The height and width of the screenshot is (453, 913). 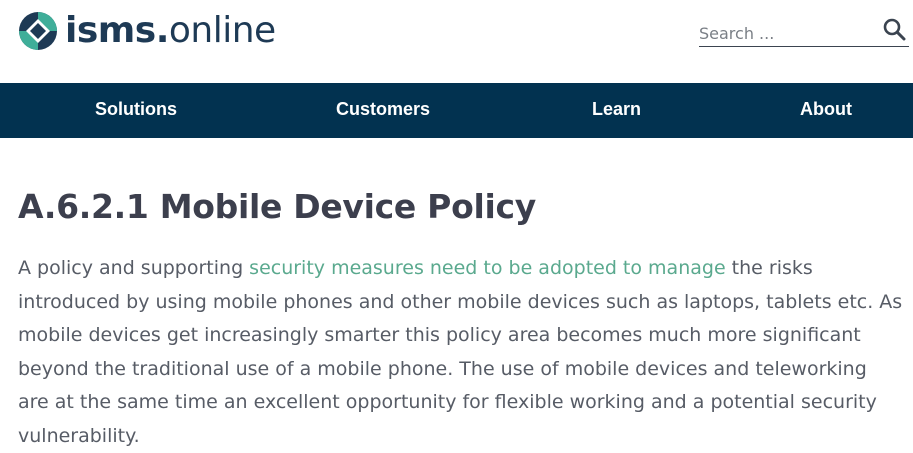 I want to click on logo-wordmark-bold: isms., so click(x=117, y=30).